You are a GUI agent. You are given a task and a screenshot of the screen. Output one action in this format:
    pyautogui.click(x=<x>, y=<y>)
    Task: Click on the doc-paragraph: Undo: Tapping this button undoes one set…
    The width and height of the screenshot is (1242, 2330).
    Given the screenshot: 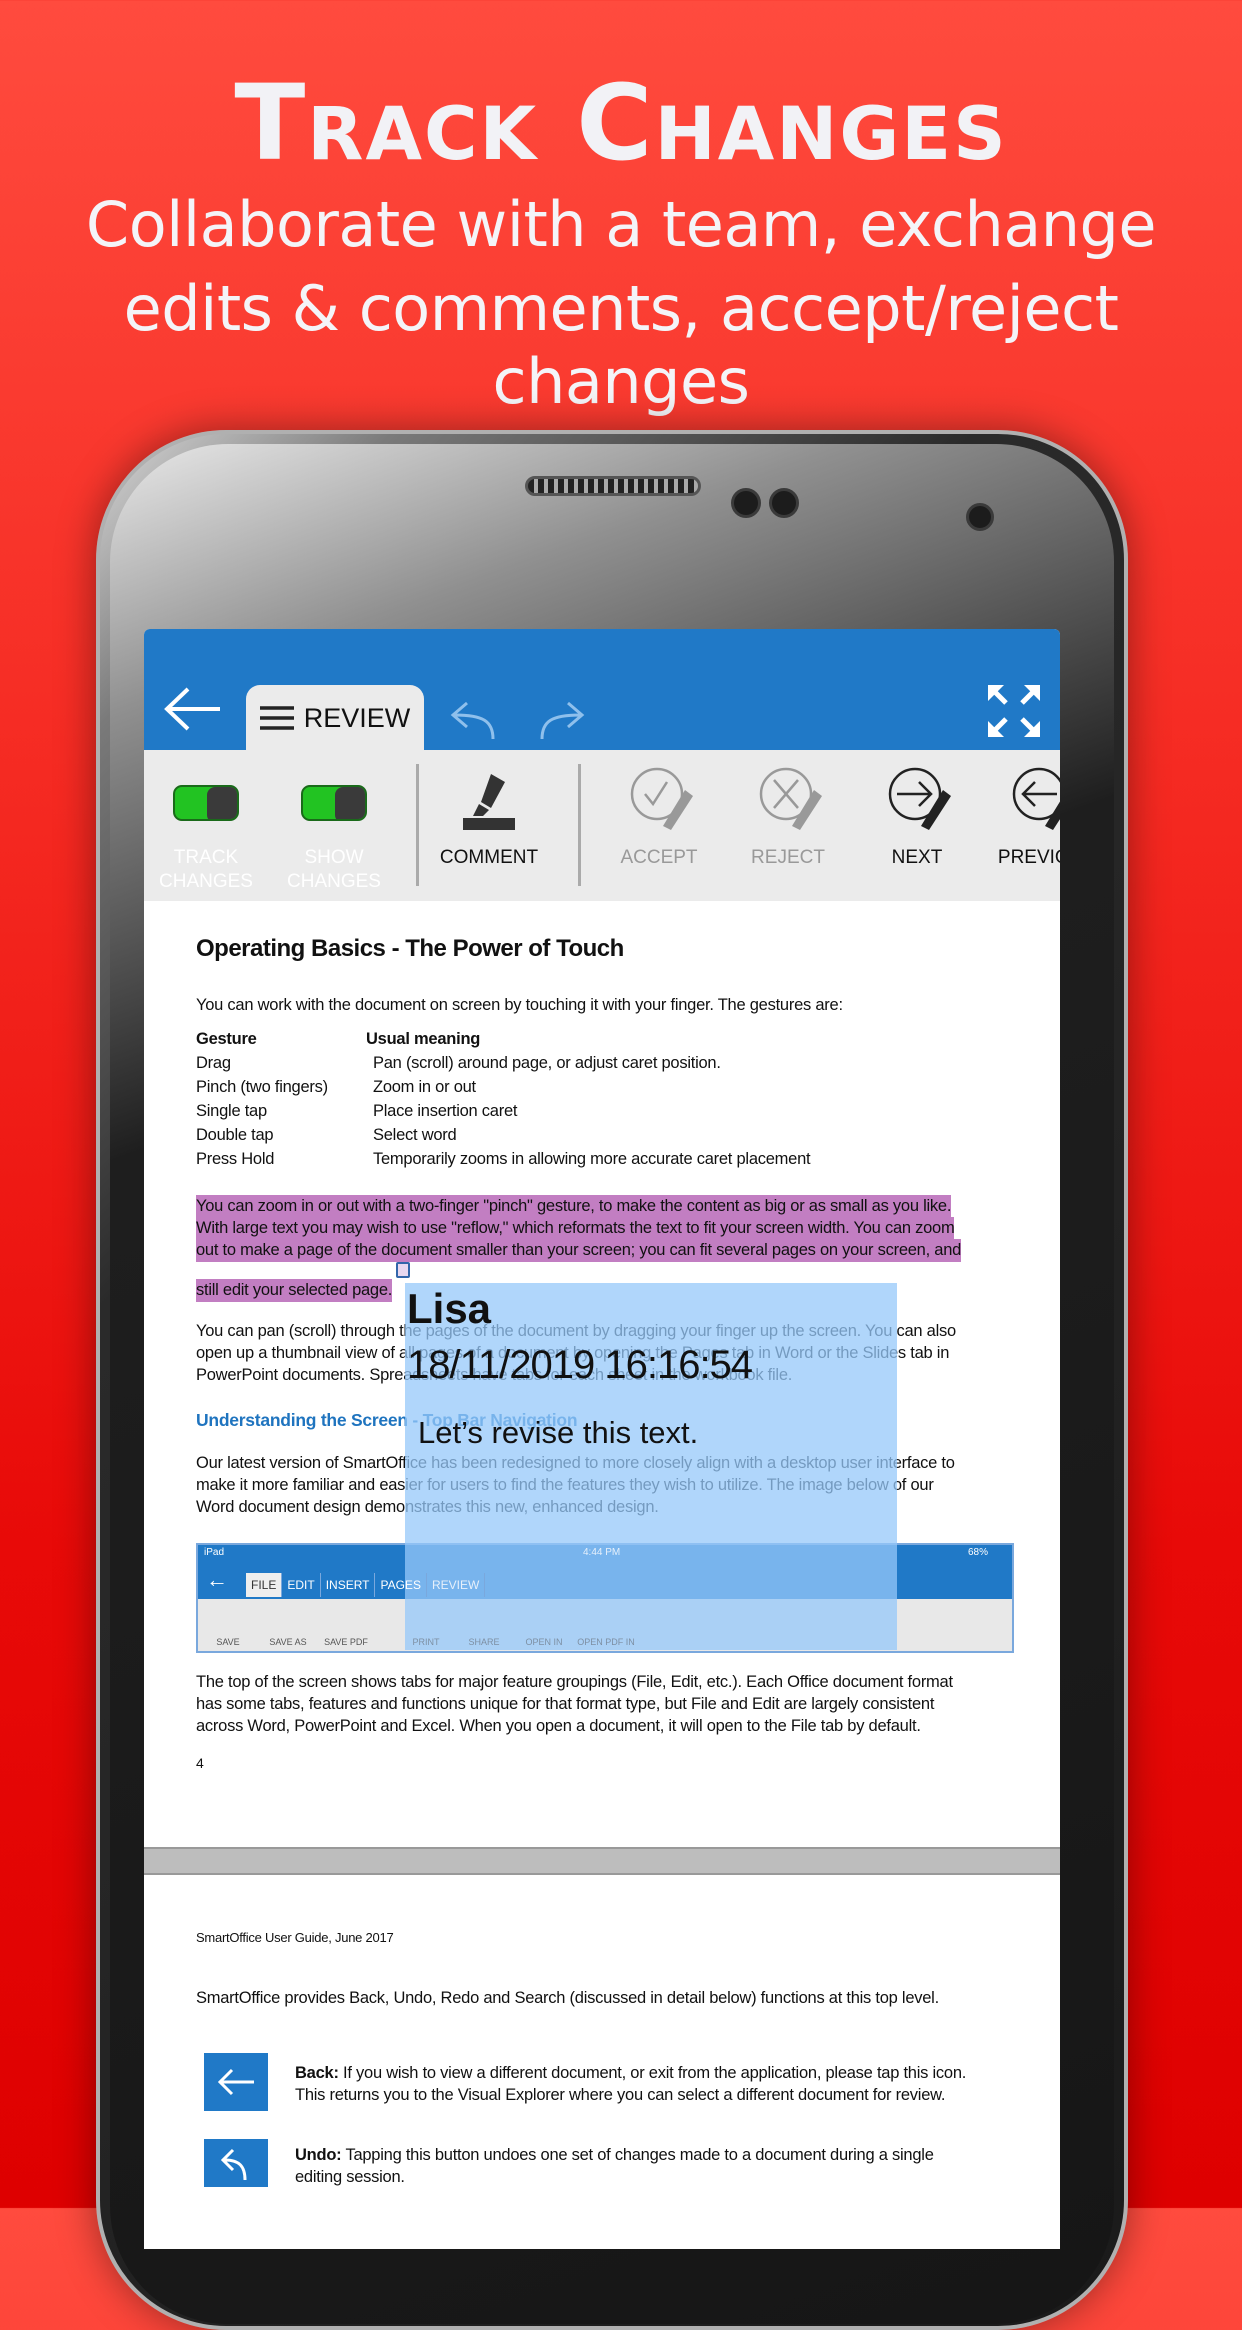 What is the action you would take?
    pyautogui.click(x=614, y=2155)
    